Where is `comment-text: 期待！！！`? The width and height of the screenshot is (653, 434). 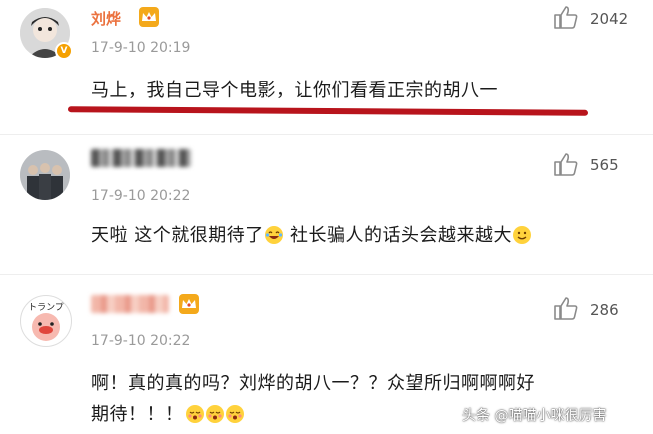 comment-text: 期待！！！ is located at coordinates (168, 413).